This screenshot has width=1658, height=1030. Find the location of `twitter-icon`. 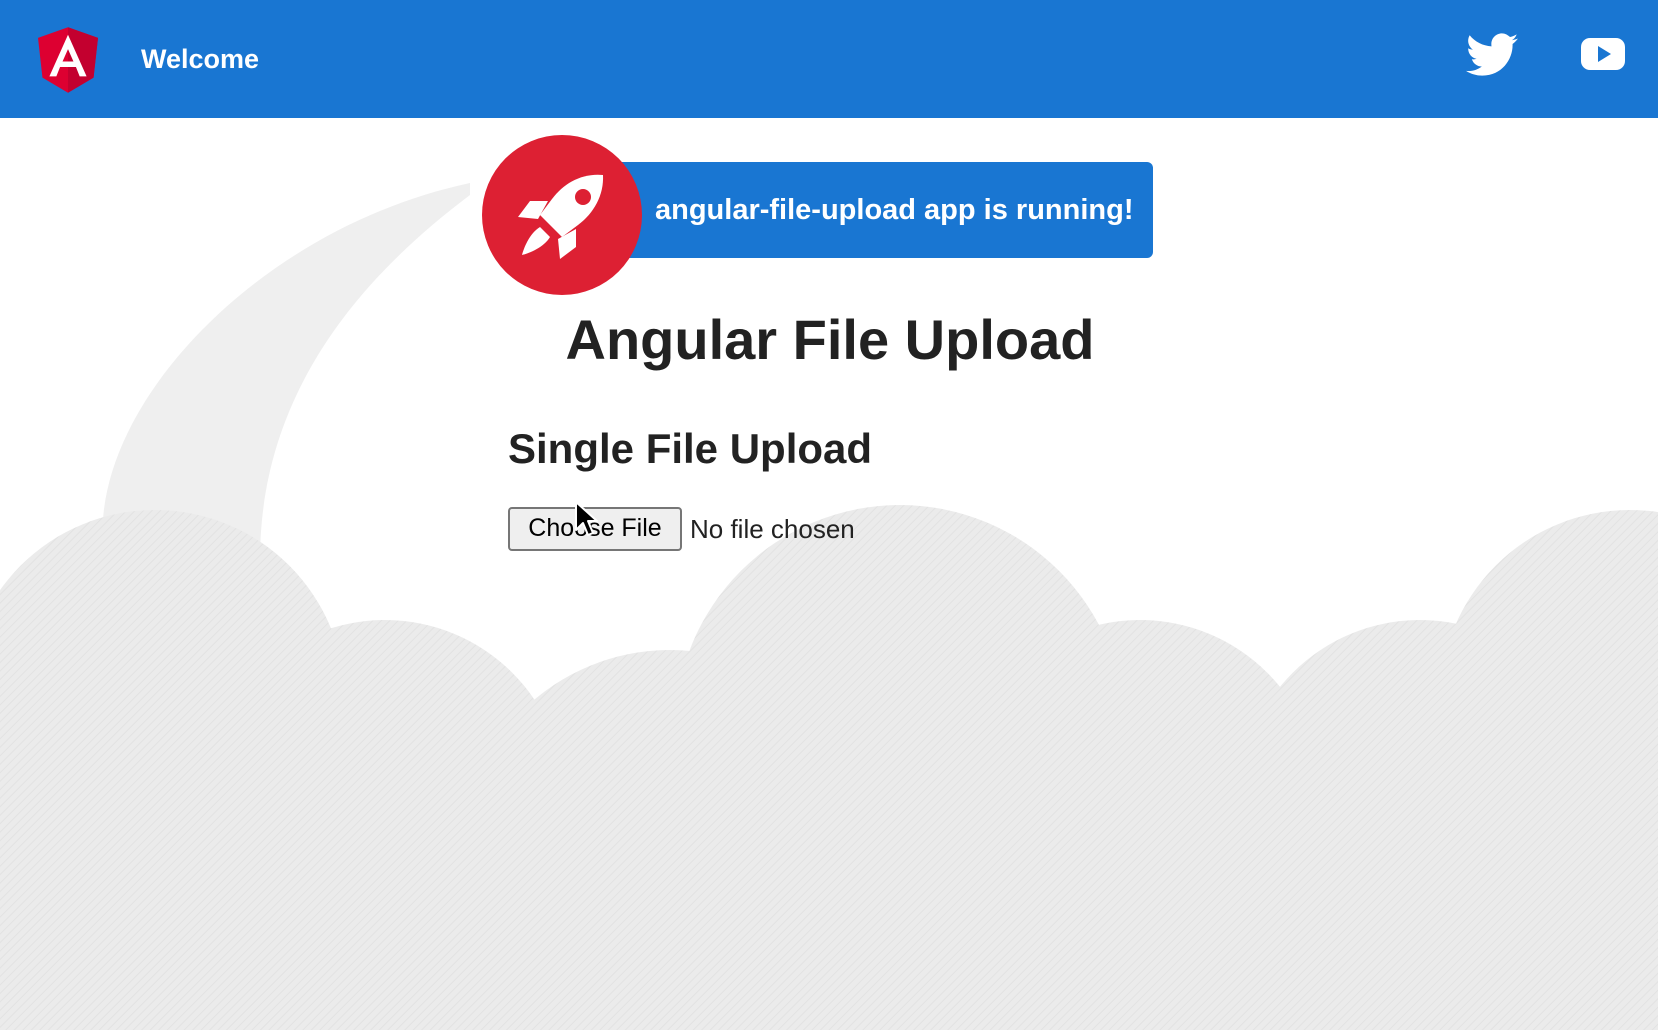

twitter-icon is located at coordinates (1492, 55).